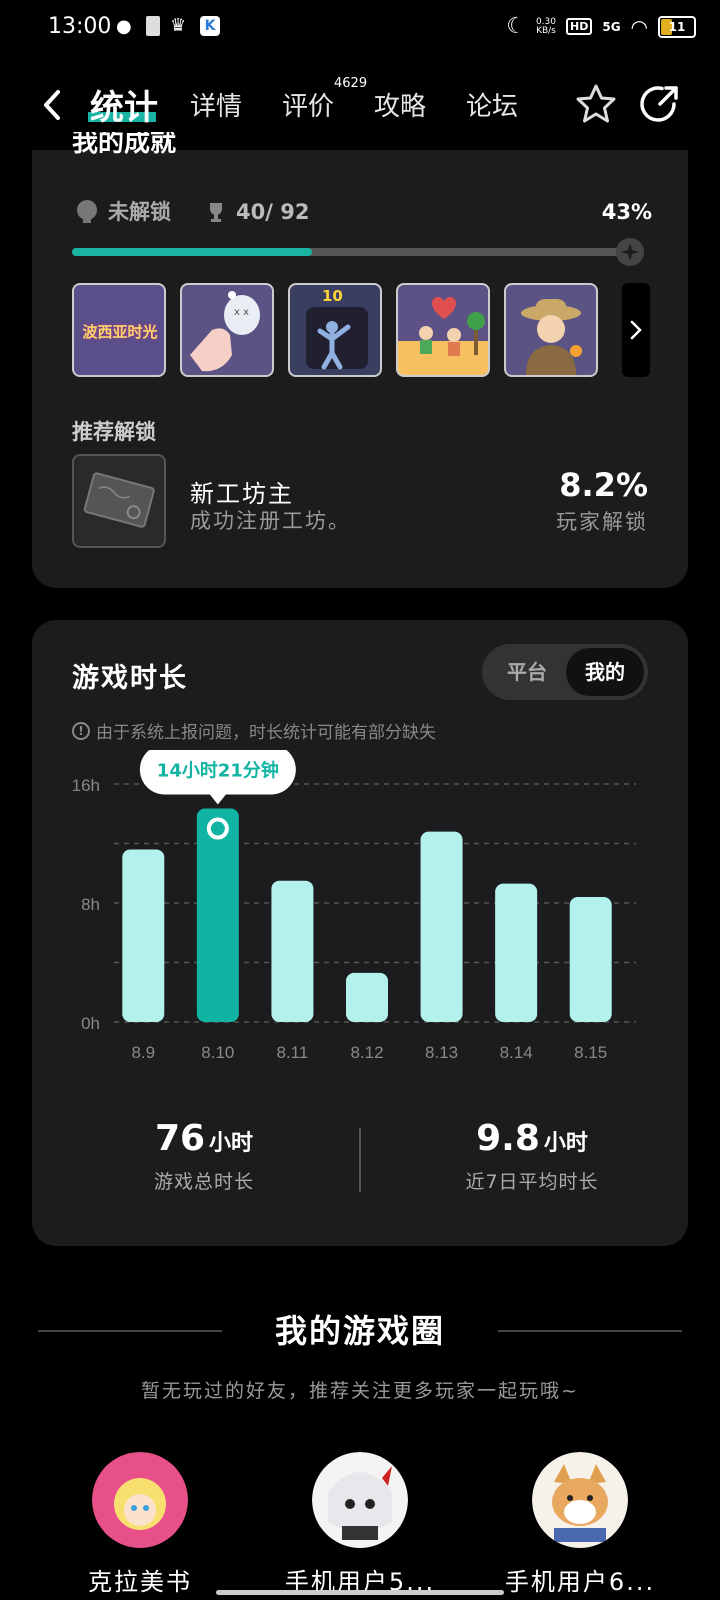 The image size is (720, 1600). Describe the element at coordinates (351, 83) in the screenshot. I see `review-count-badge: 4629` at that location.